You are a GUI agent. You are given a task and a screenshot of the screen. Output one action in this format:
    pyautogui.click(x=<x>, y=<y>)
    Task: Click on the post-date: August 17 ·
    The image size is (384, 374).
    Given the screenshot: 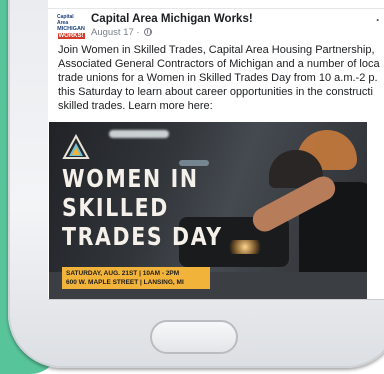 What is the action you would take?
    pyautogui.click(x=115, y=32)
    